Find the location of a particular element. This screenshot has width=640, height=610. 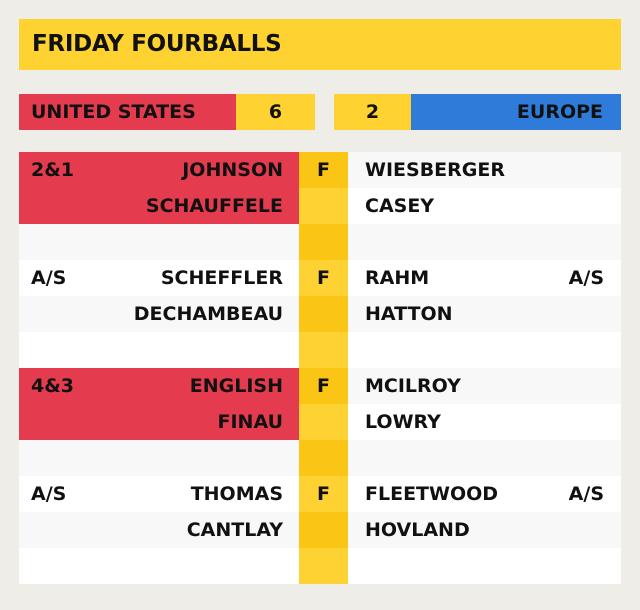

usa-player-name: SCHAUFFELE is located at coordinates (214, 206).